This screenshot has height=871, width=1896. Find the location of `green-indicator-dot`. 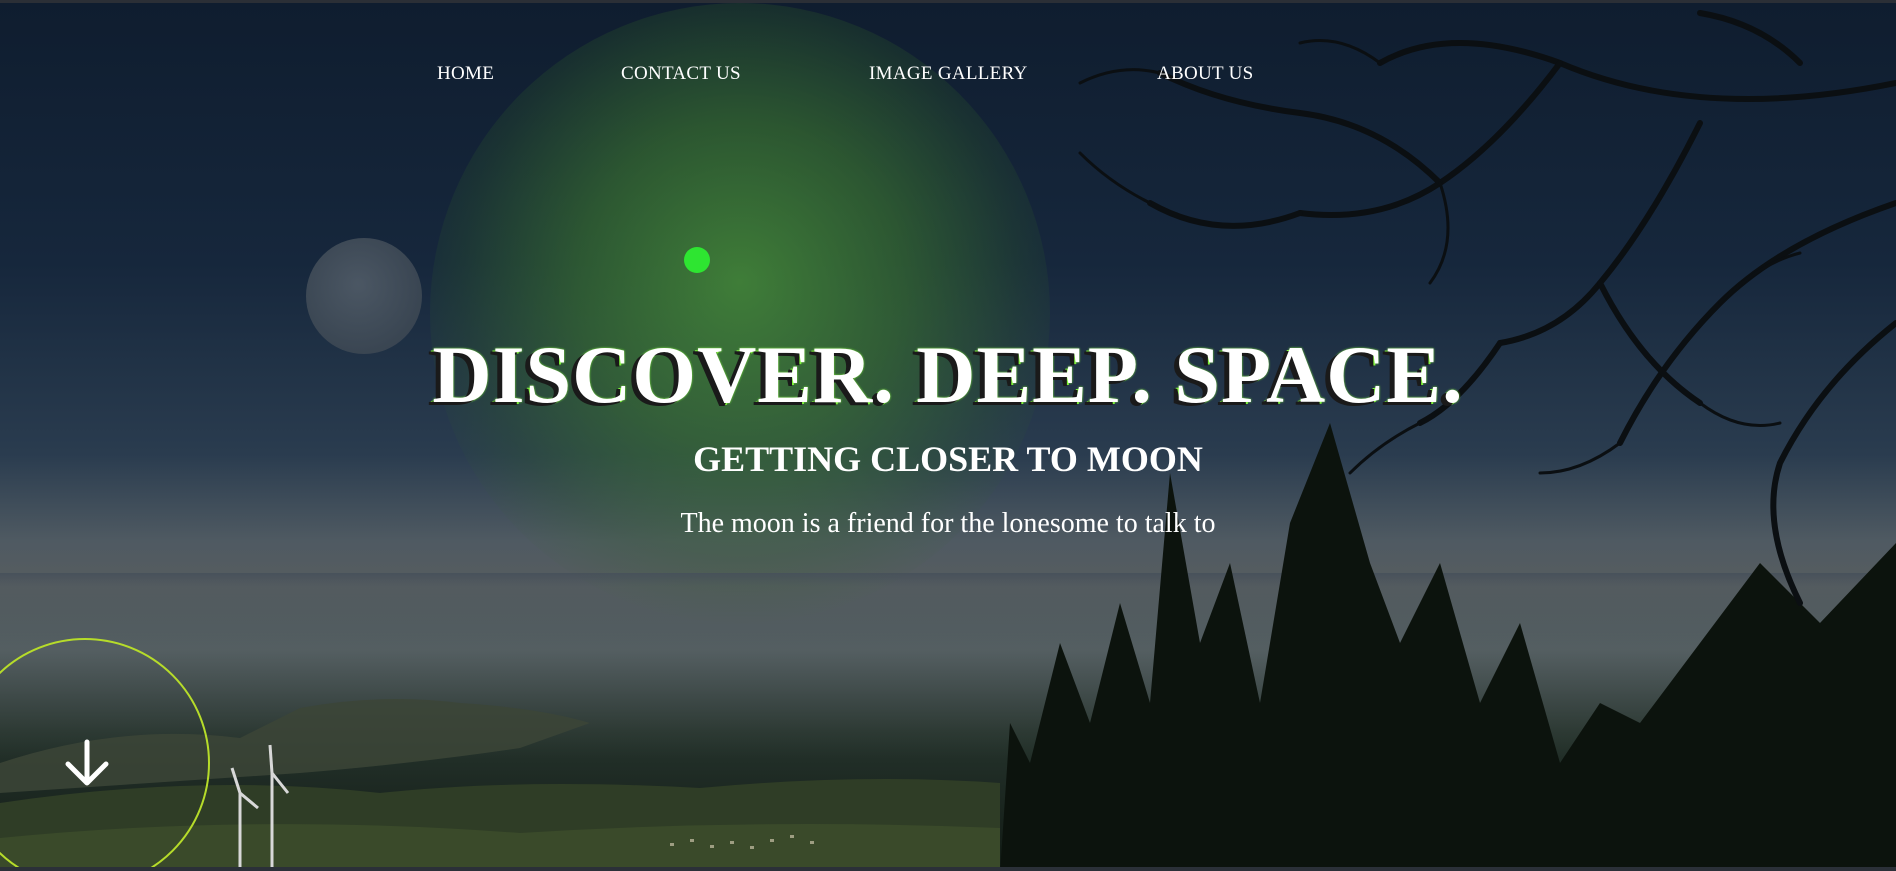

green-indicator-dot is located at coordinates (697, 260).